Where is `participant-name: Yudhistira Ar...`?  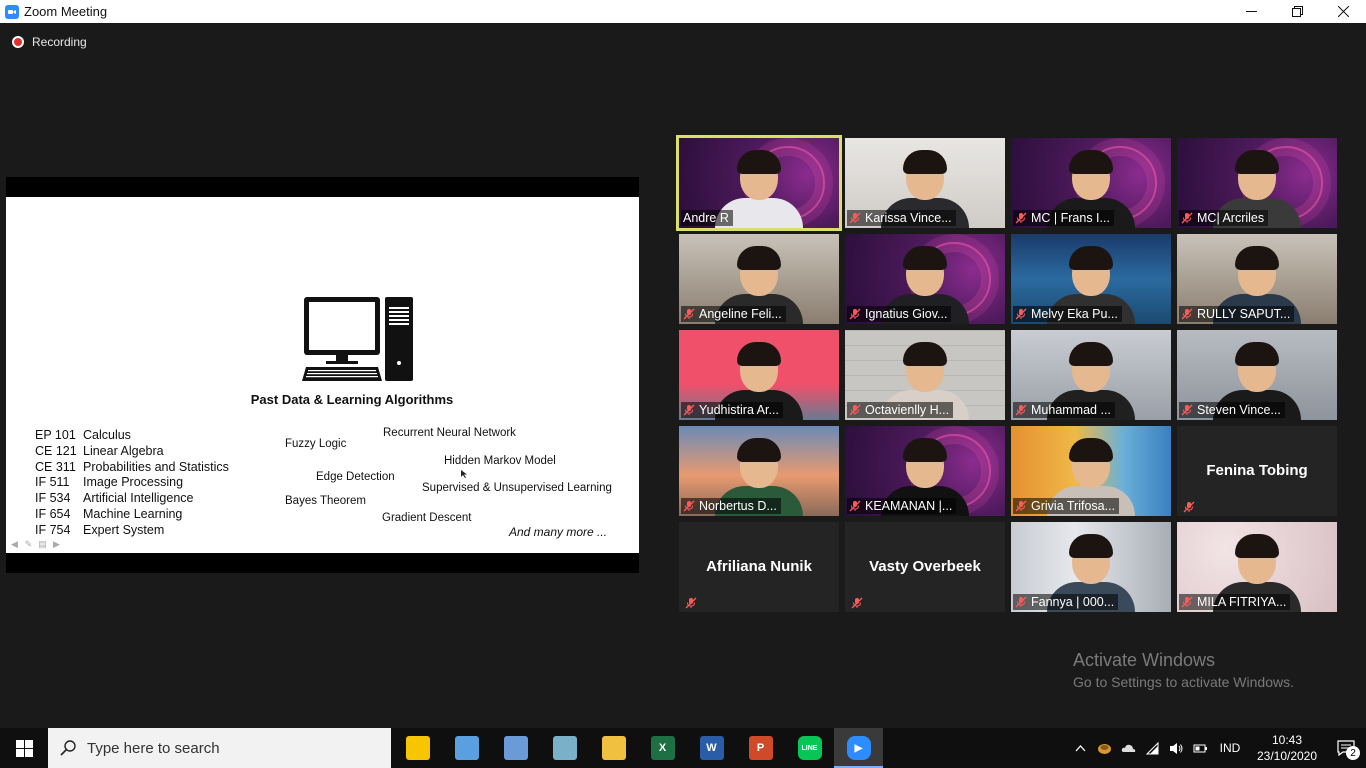 participant-name: Yudhistira Ar... is located at coordinates (739, 410).